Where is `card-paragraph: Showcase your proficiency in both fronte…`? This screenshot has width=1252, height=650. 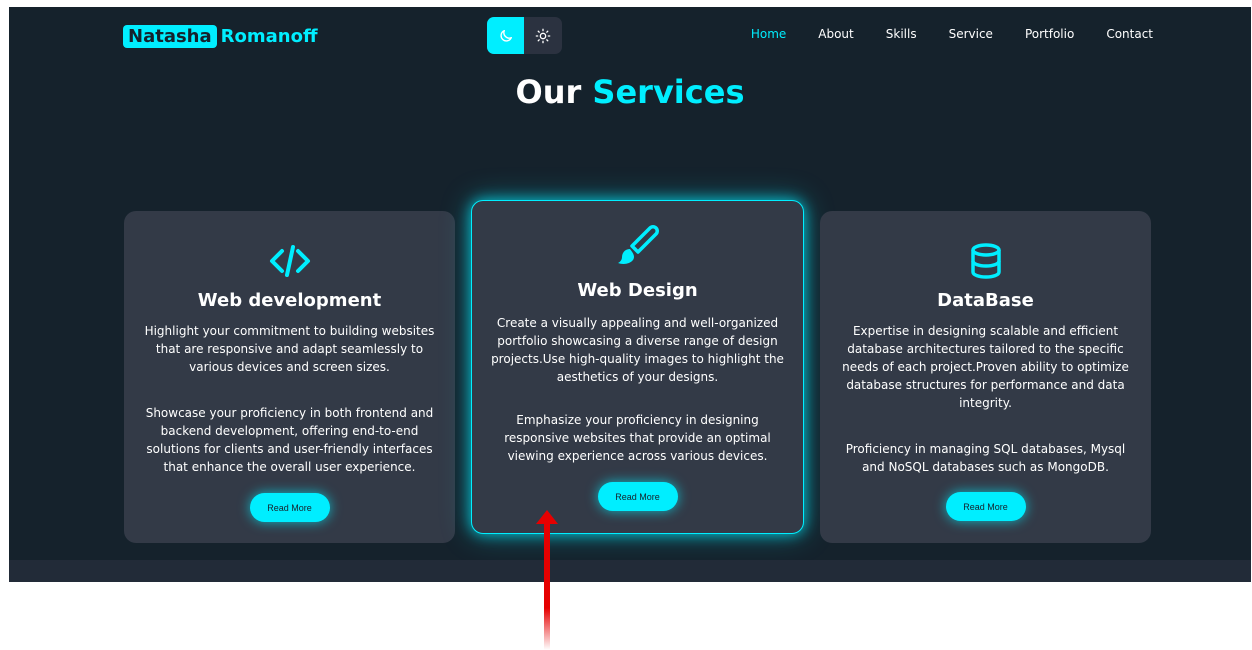 card-paragraph: Showcase your proficiency in both fronte… is located at coordinates (289, 440).